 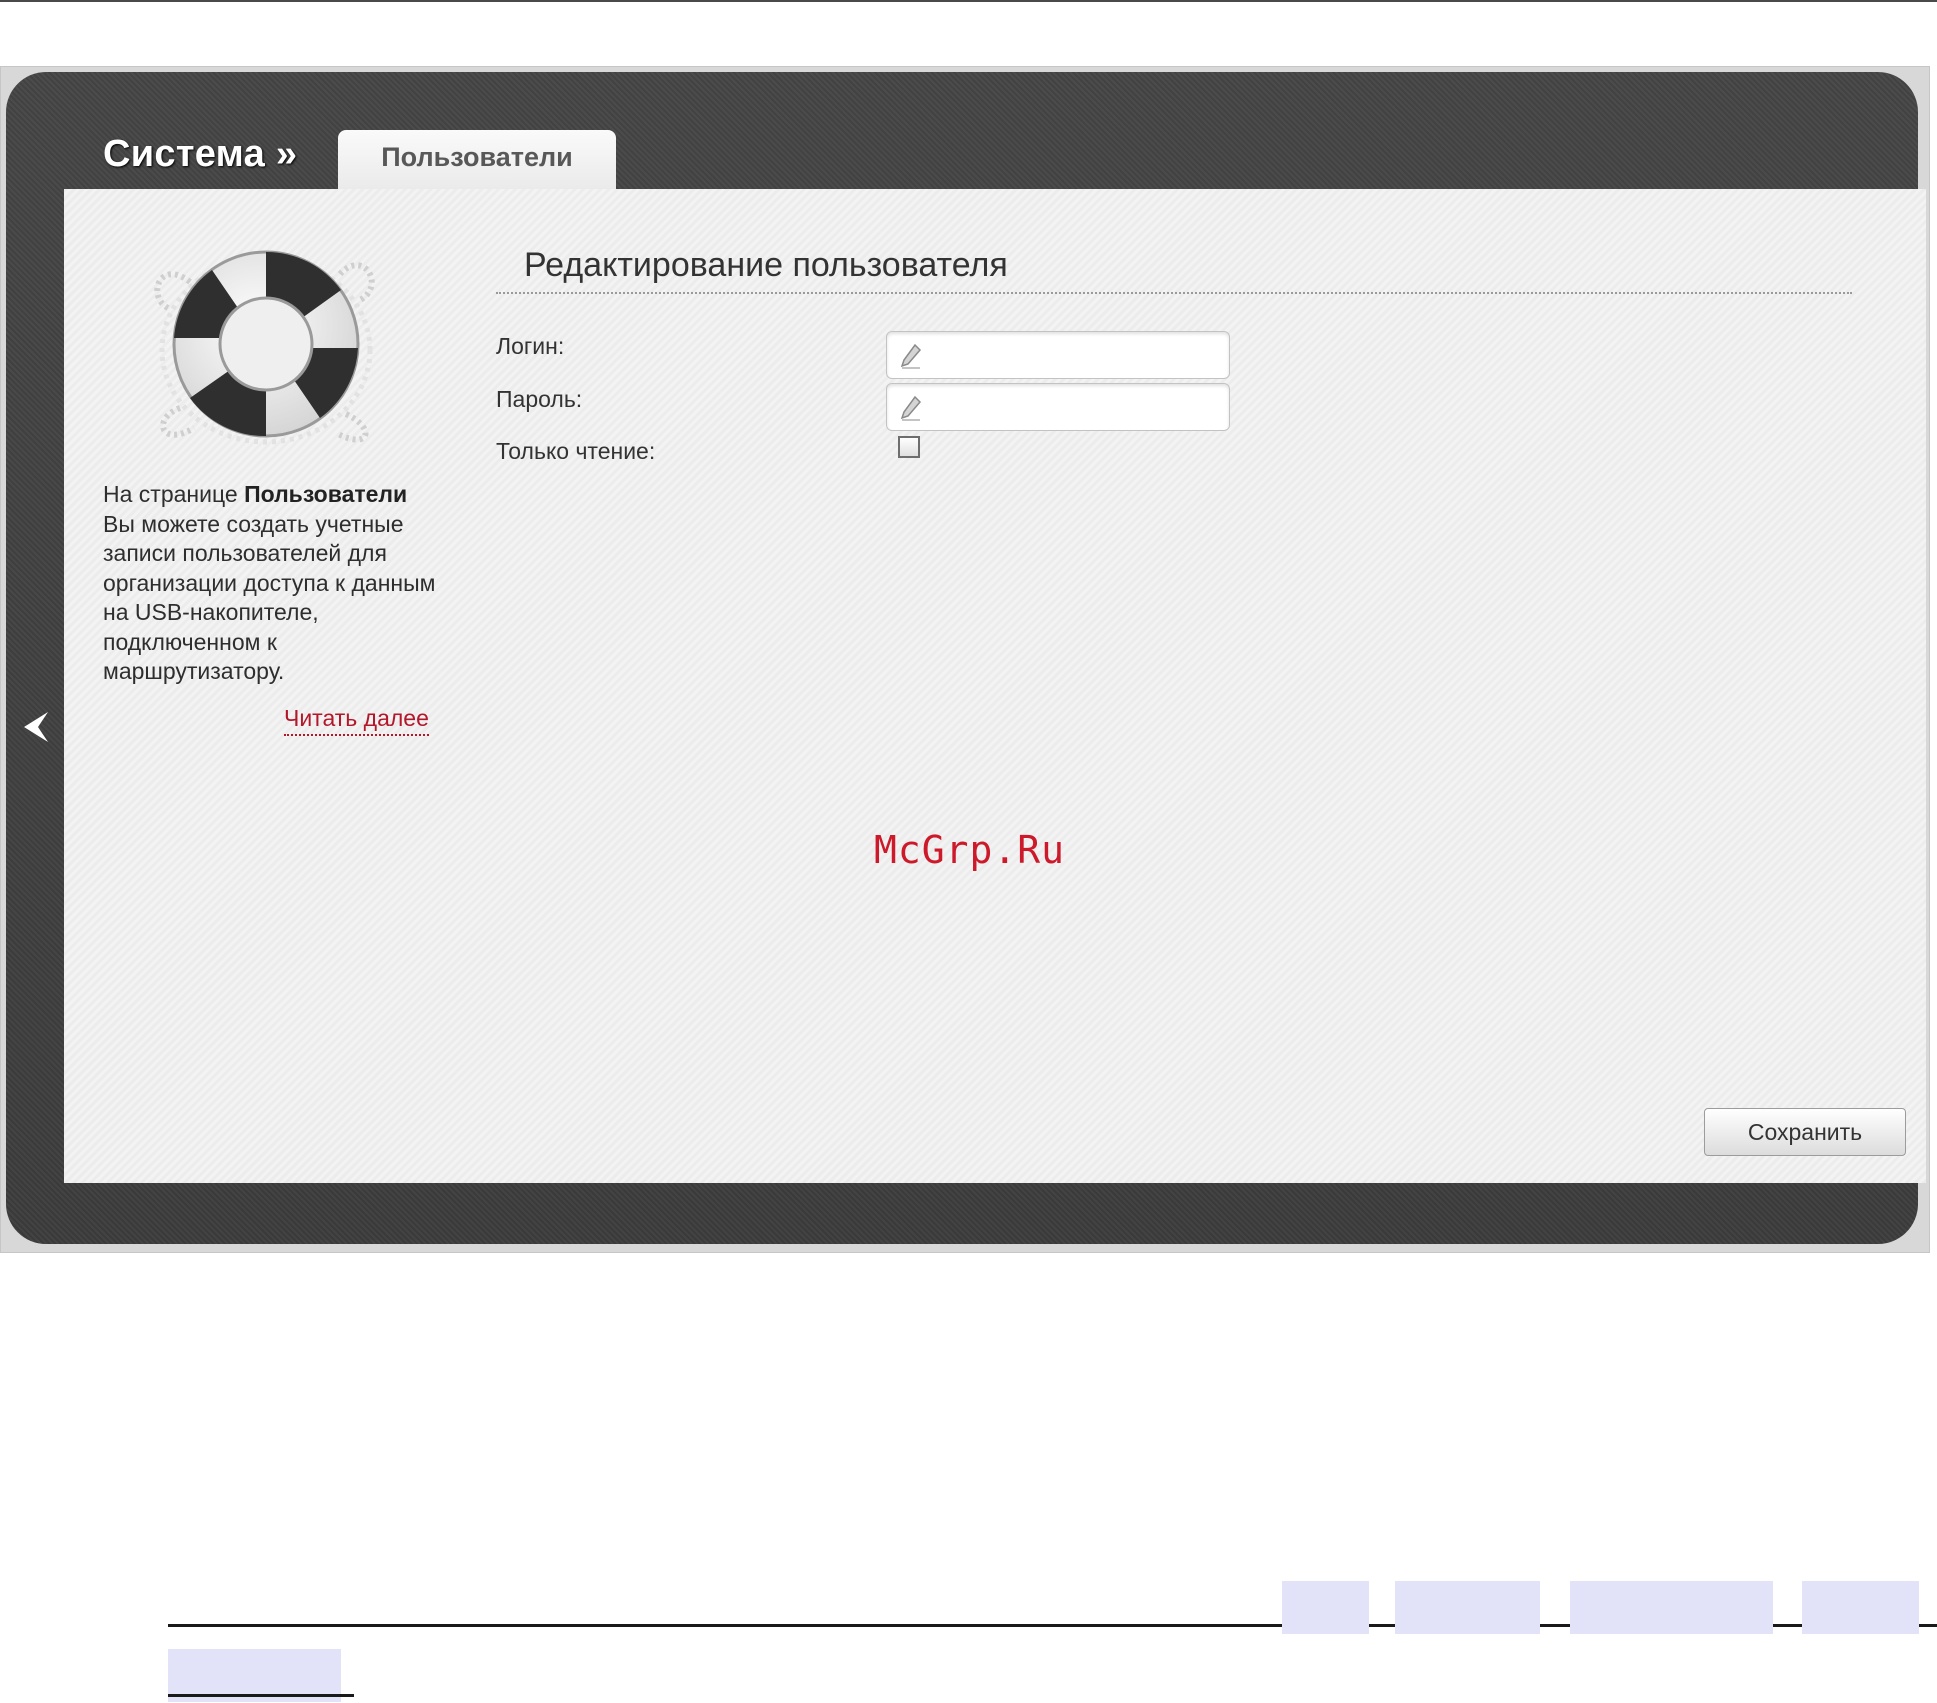 What do you see at coordinates (477, 162) in the screenshot?
I see `tab-users: Пользователи` at bounding box center [477, 162].